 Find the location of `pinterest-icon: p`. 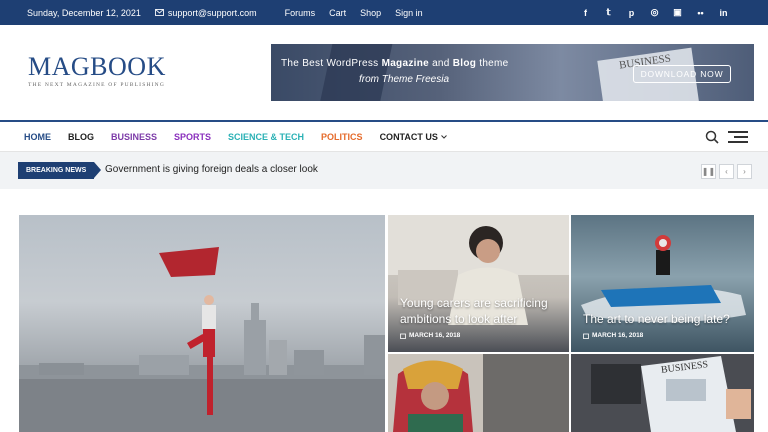

pinterest-icon: p is located at coordinates (631, 13).